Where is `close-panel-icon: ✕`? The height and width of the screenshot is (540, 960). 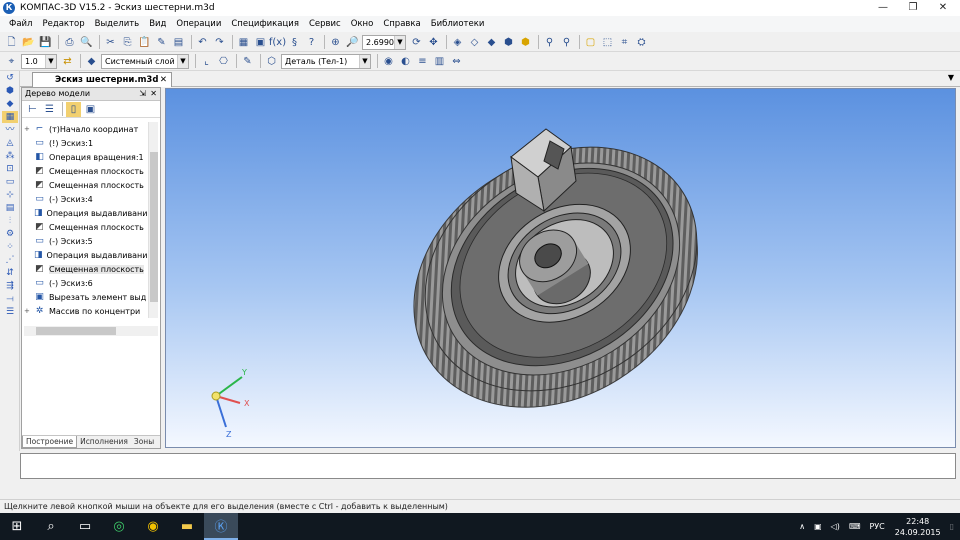 close-panel-icon: ✕ is located at coordinates (153, 94).